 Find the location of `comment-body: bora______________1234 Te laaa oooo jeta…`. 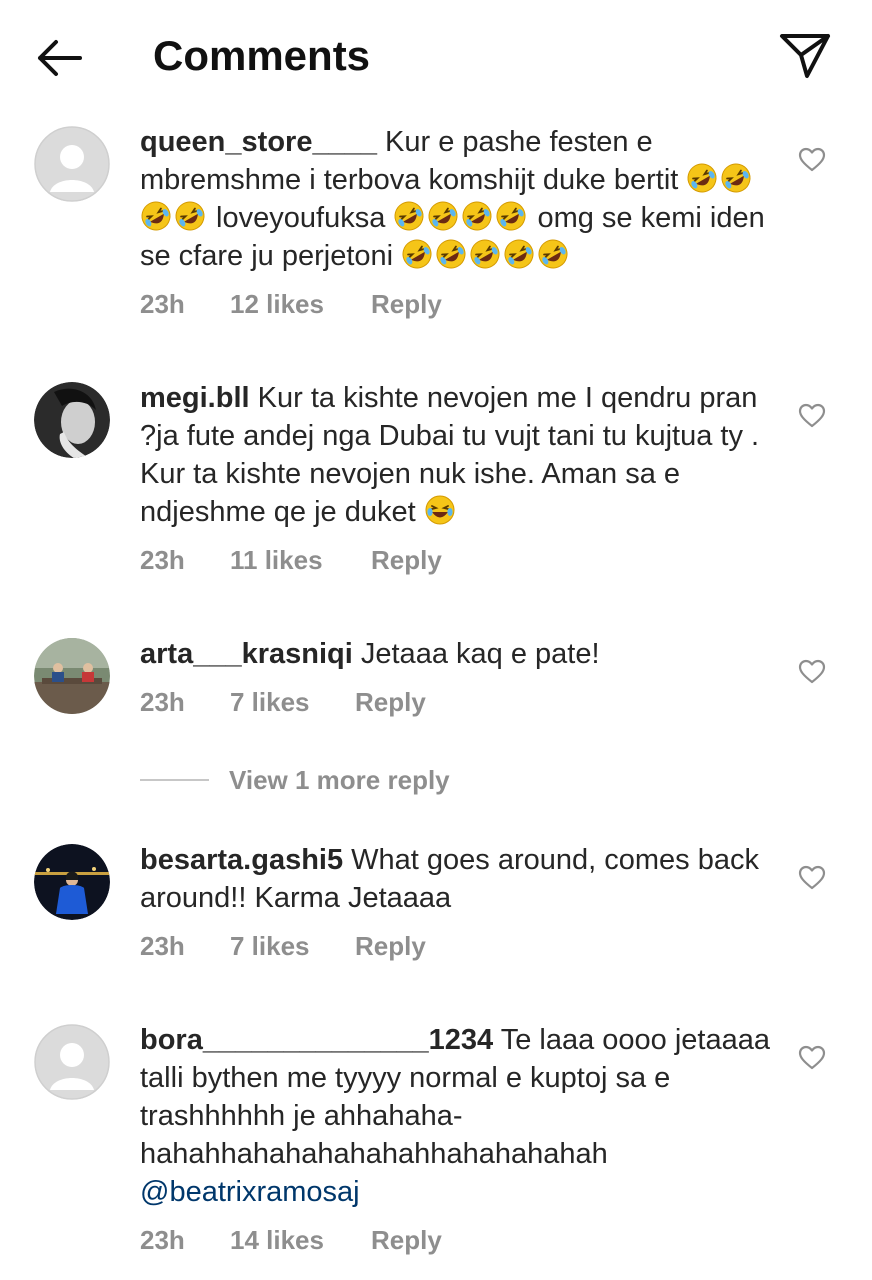

comment-body: bora______________1234 Te laaa oooo jeta… is located at coordinates (455, 1116).